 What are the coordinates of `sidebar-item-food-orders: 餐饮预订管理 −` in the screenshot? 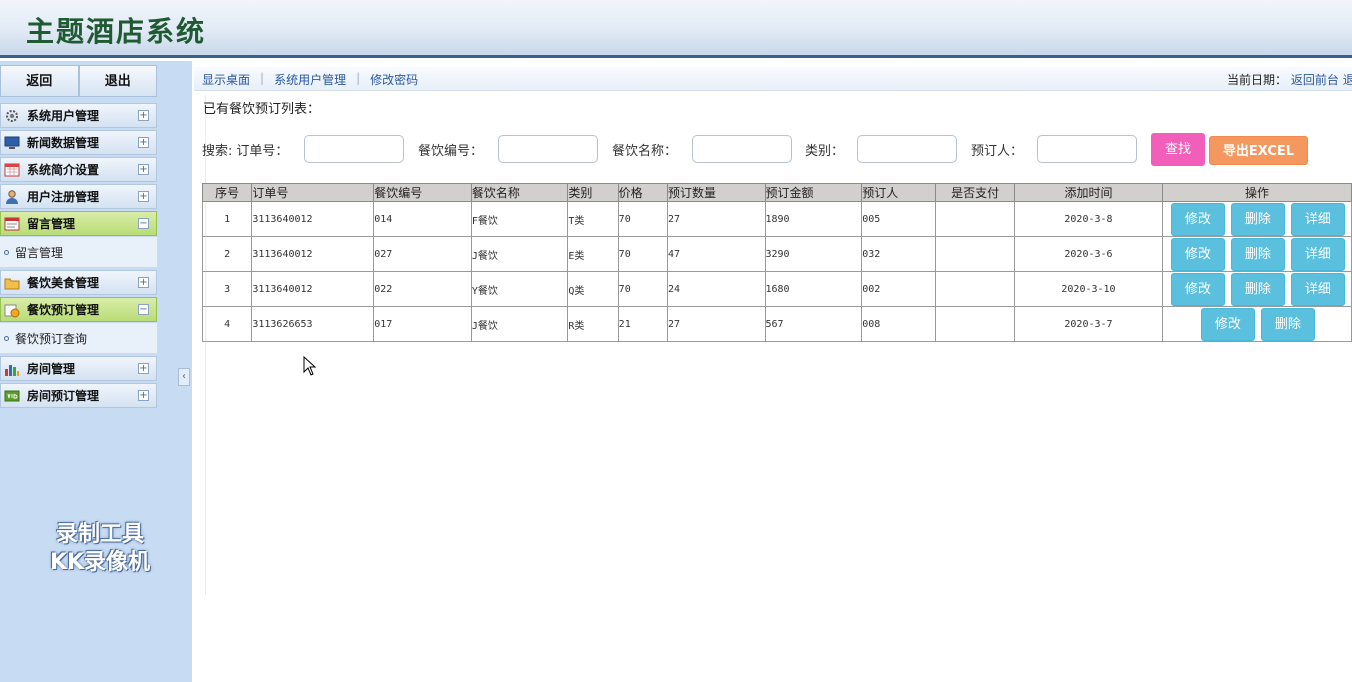 It's located at (78, 309).